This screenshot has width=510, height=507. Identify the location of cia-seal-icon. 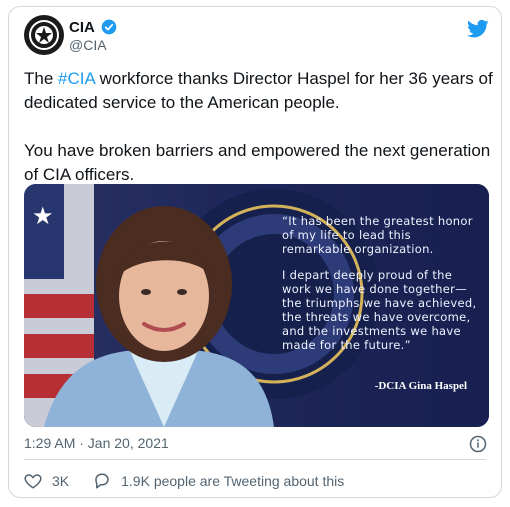
(44, 35).